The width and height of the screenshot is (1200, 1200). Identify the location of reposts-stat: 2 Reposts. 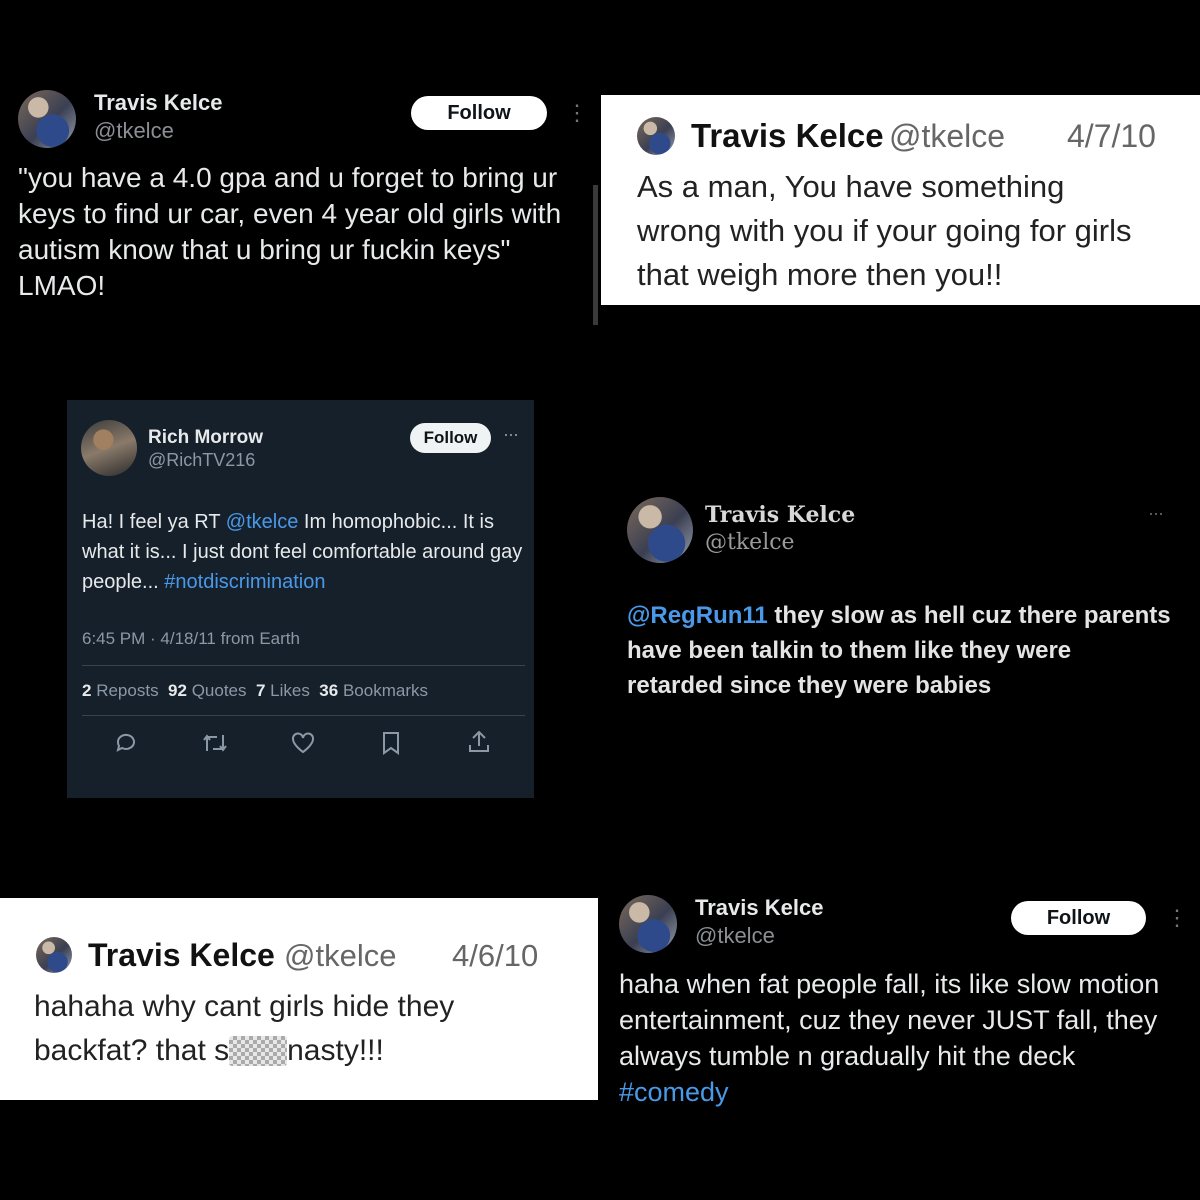
(120, 690).